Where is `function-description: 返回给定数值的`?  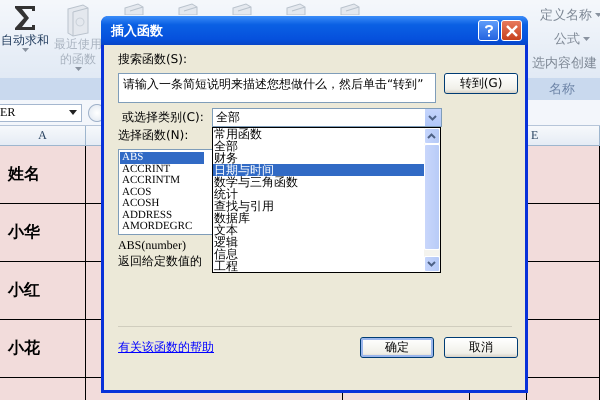
function-description: 返回给定数值的 is located at coordinates (160, 261).